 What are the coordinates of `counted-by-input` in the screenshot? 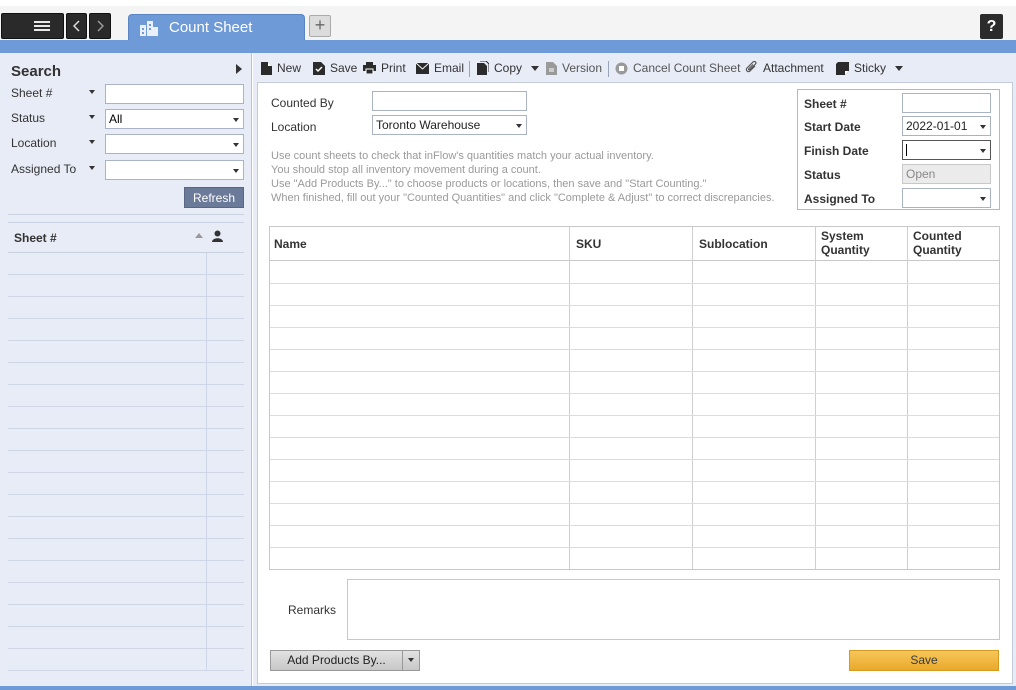 It's located at (449, 101).